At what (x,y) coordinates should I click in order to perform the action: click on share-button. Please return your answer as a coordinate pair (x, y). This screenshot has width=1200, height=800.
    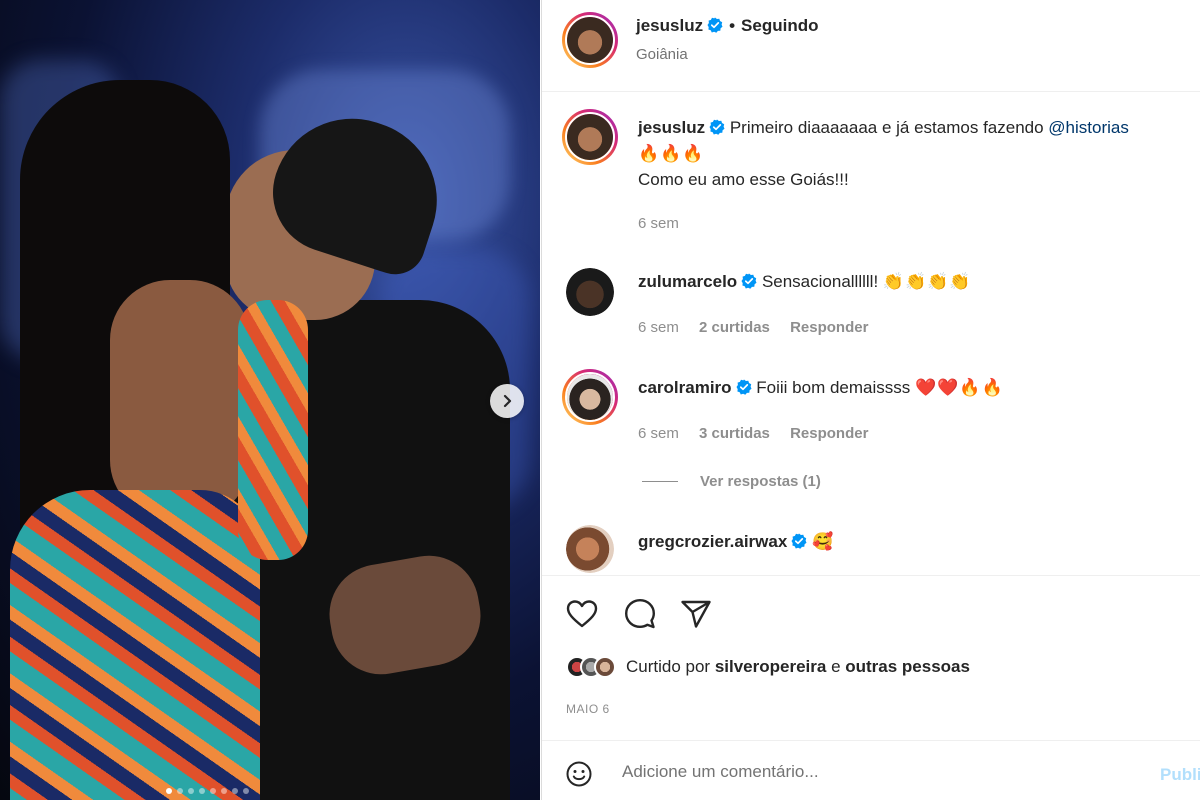
    Looking at the image, I should click on (696, 614).